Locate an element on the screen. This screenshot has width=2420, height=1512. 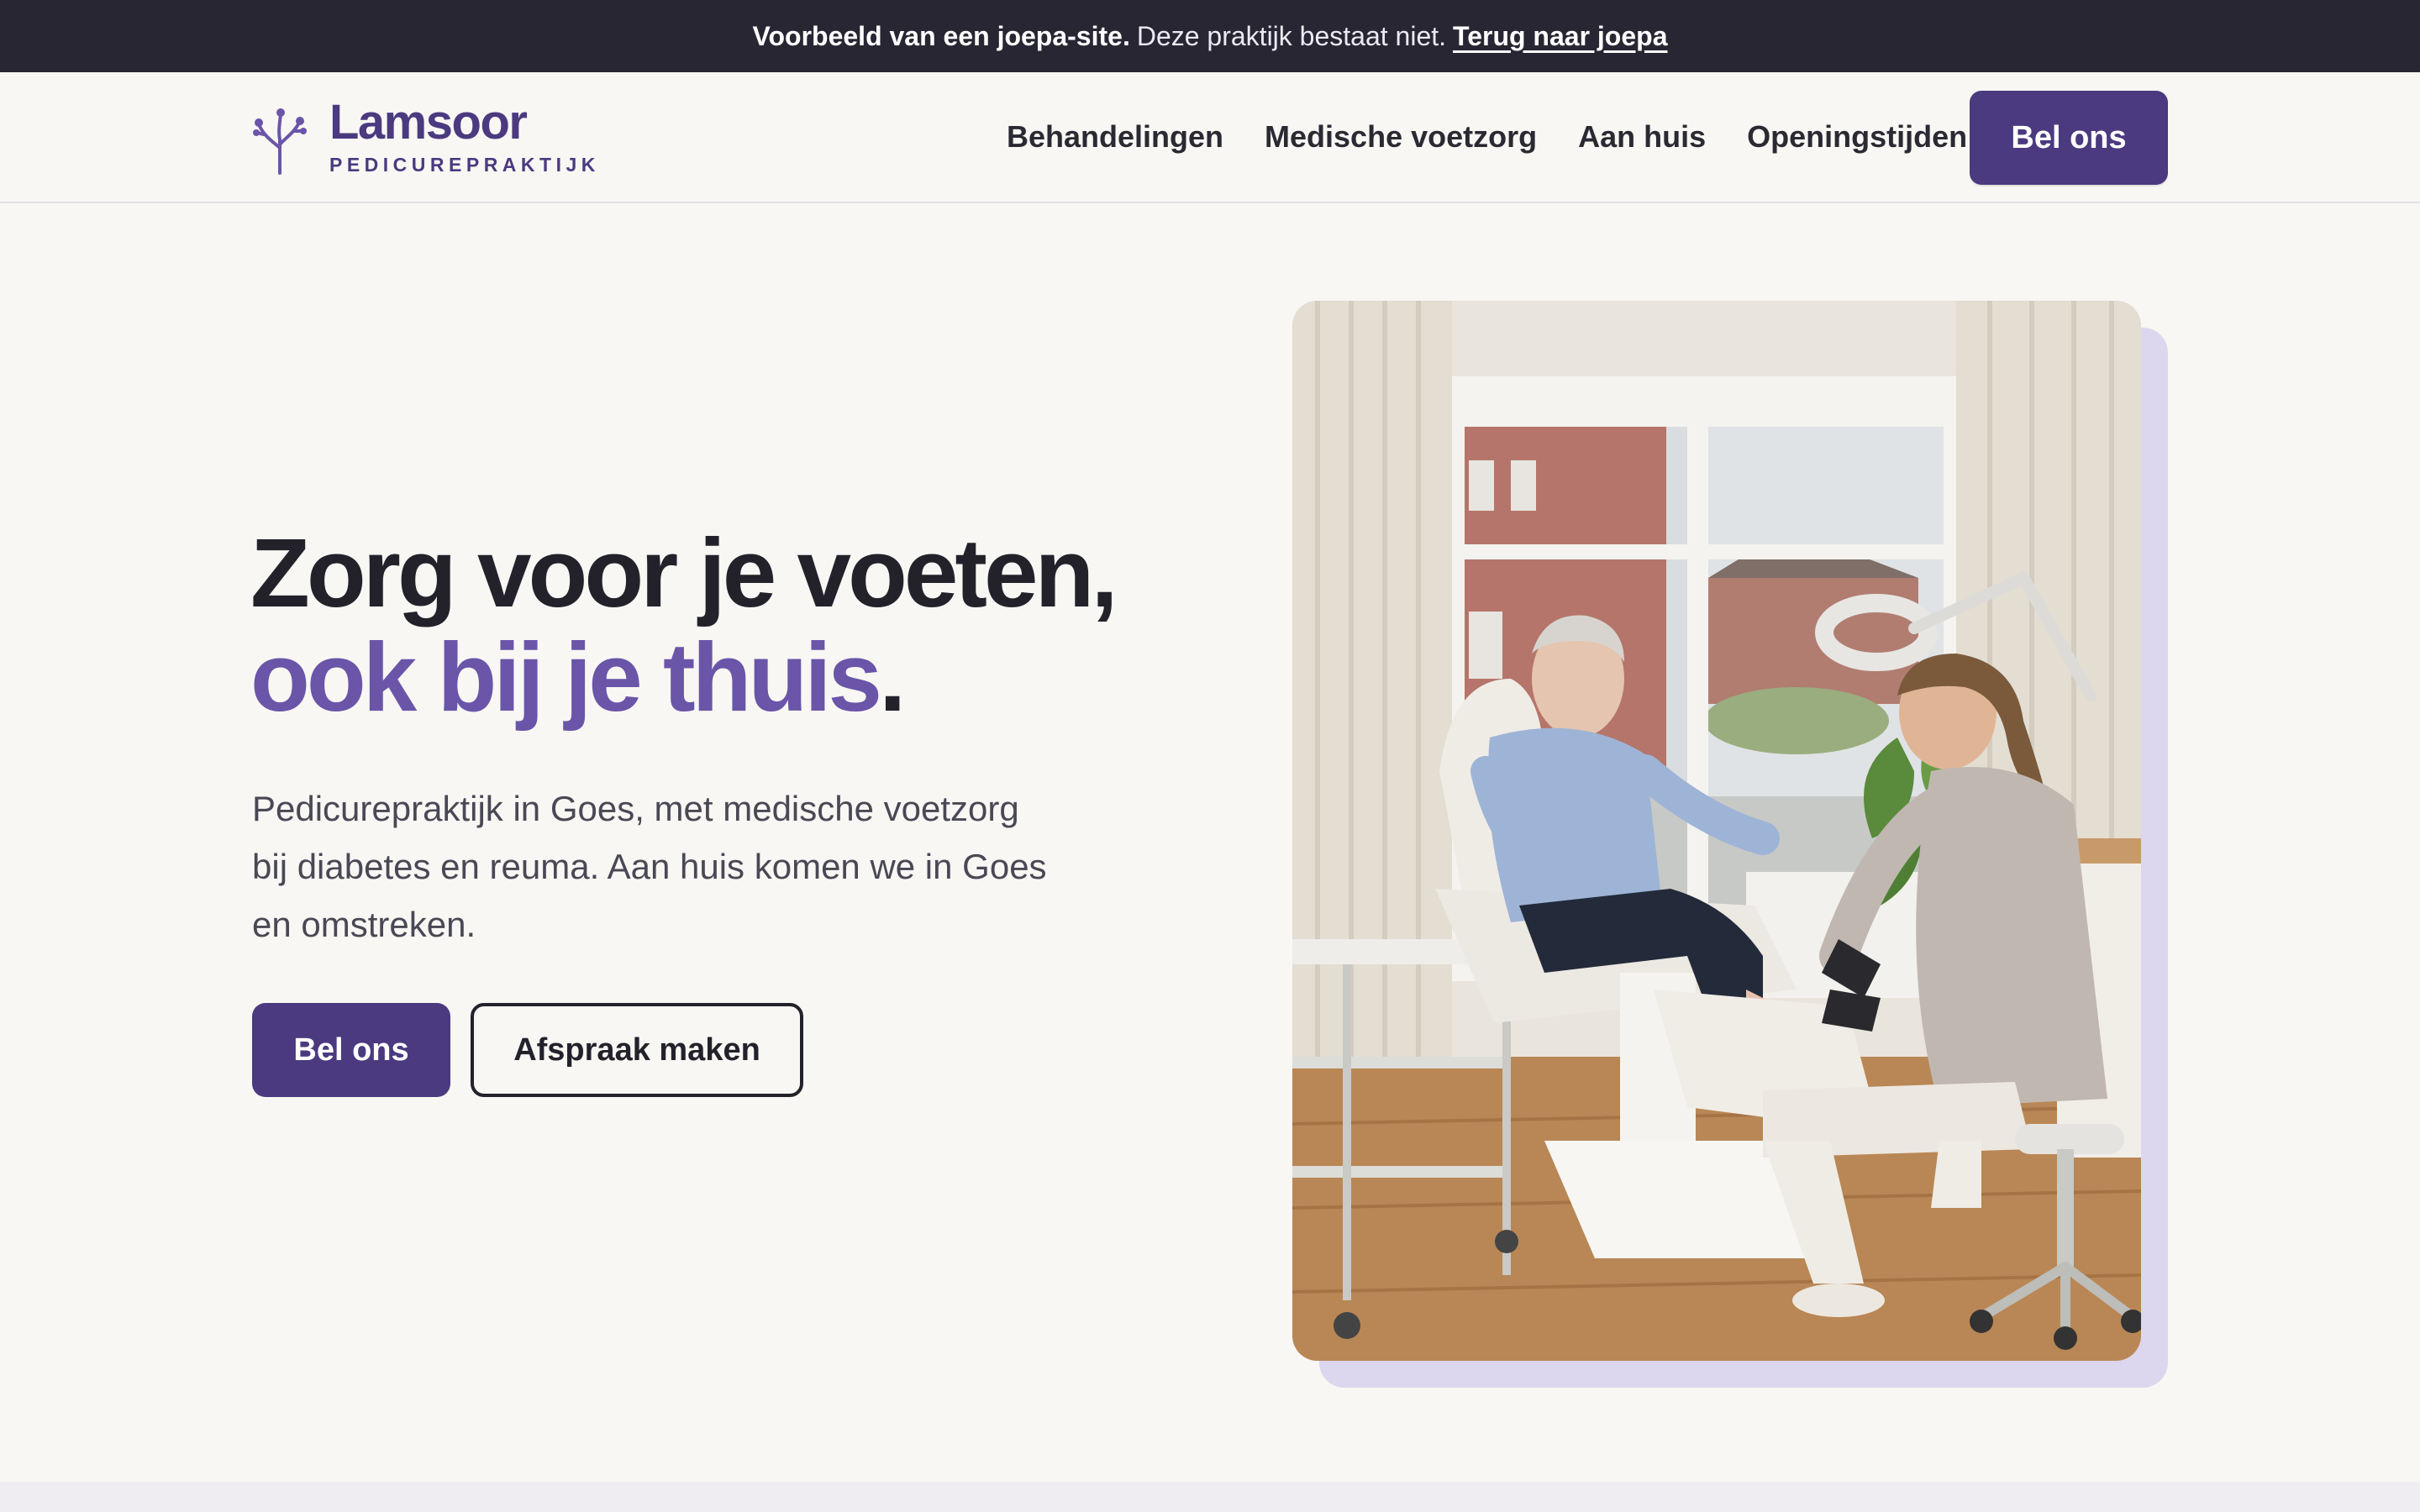
nav-item-behandelingen: Behandelingen is located at coordinates (1115, 137).